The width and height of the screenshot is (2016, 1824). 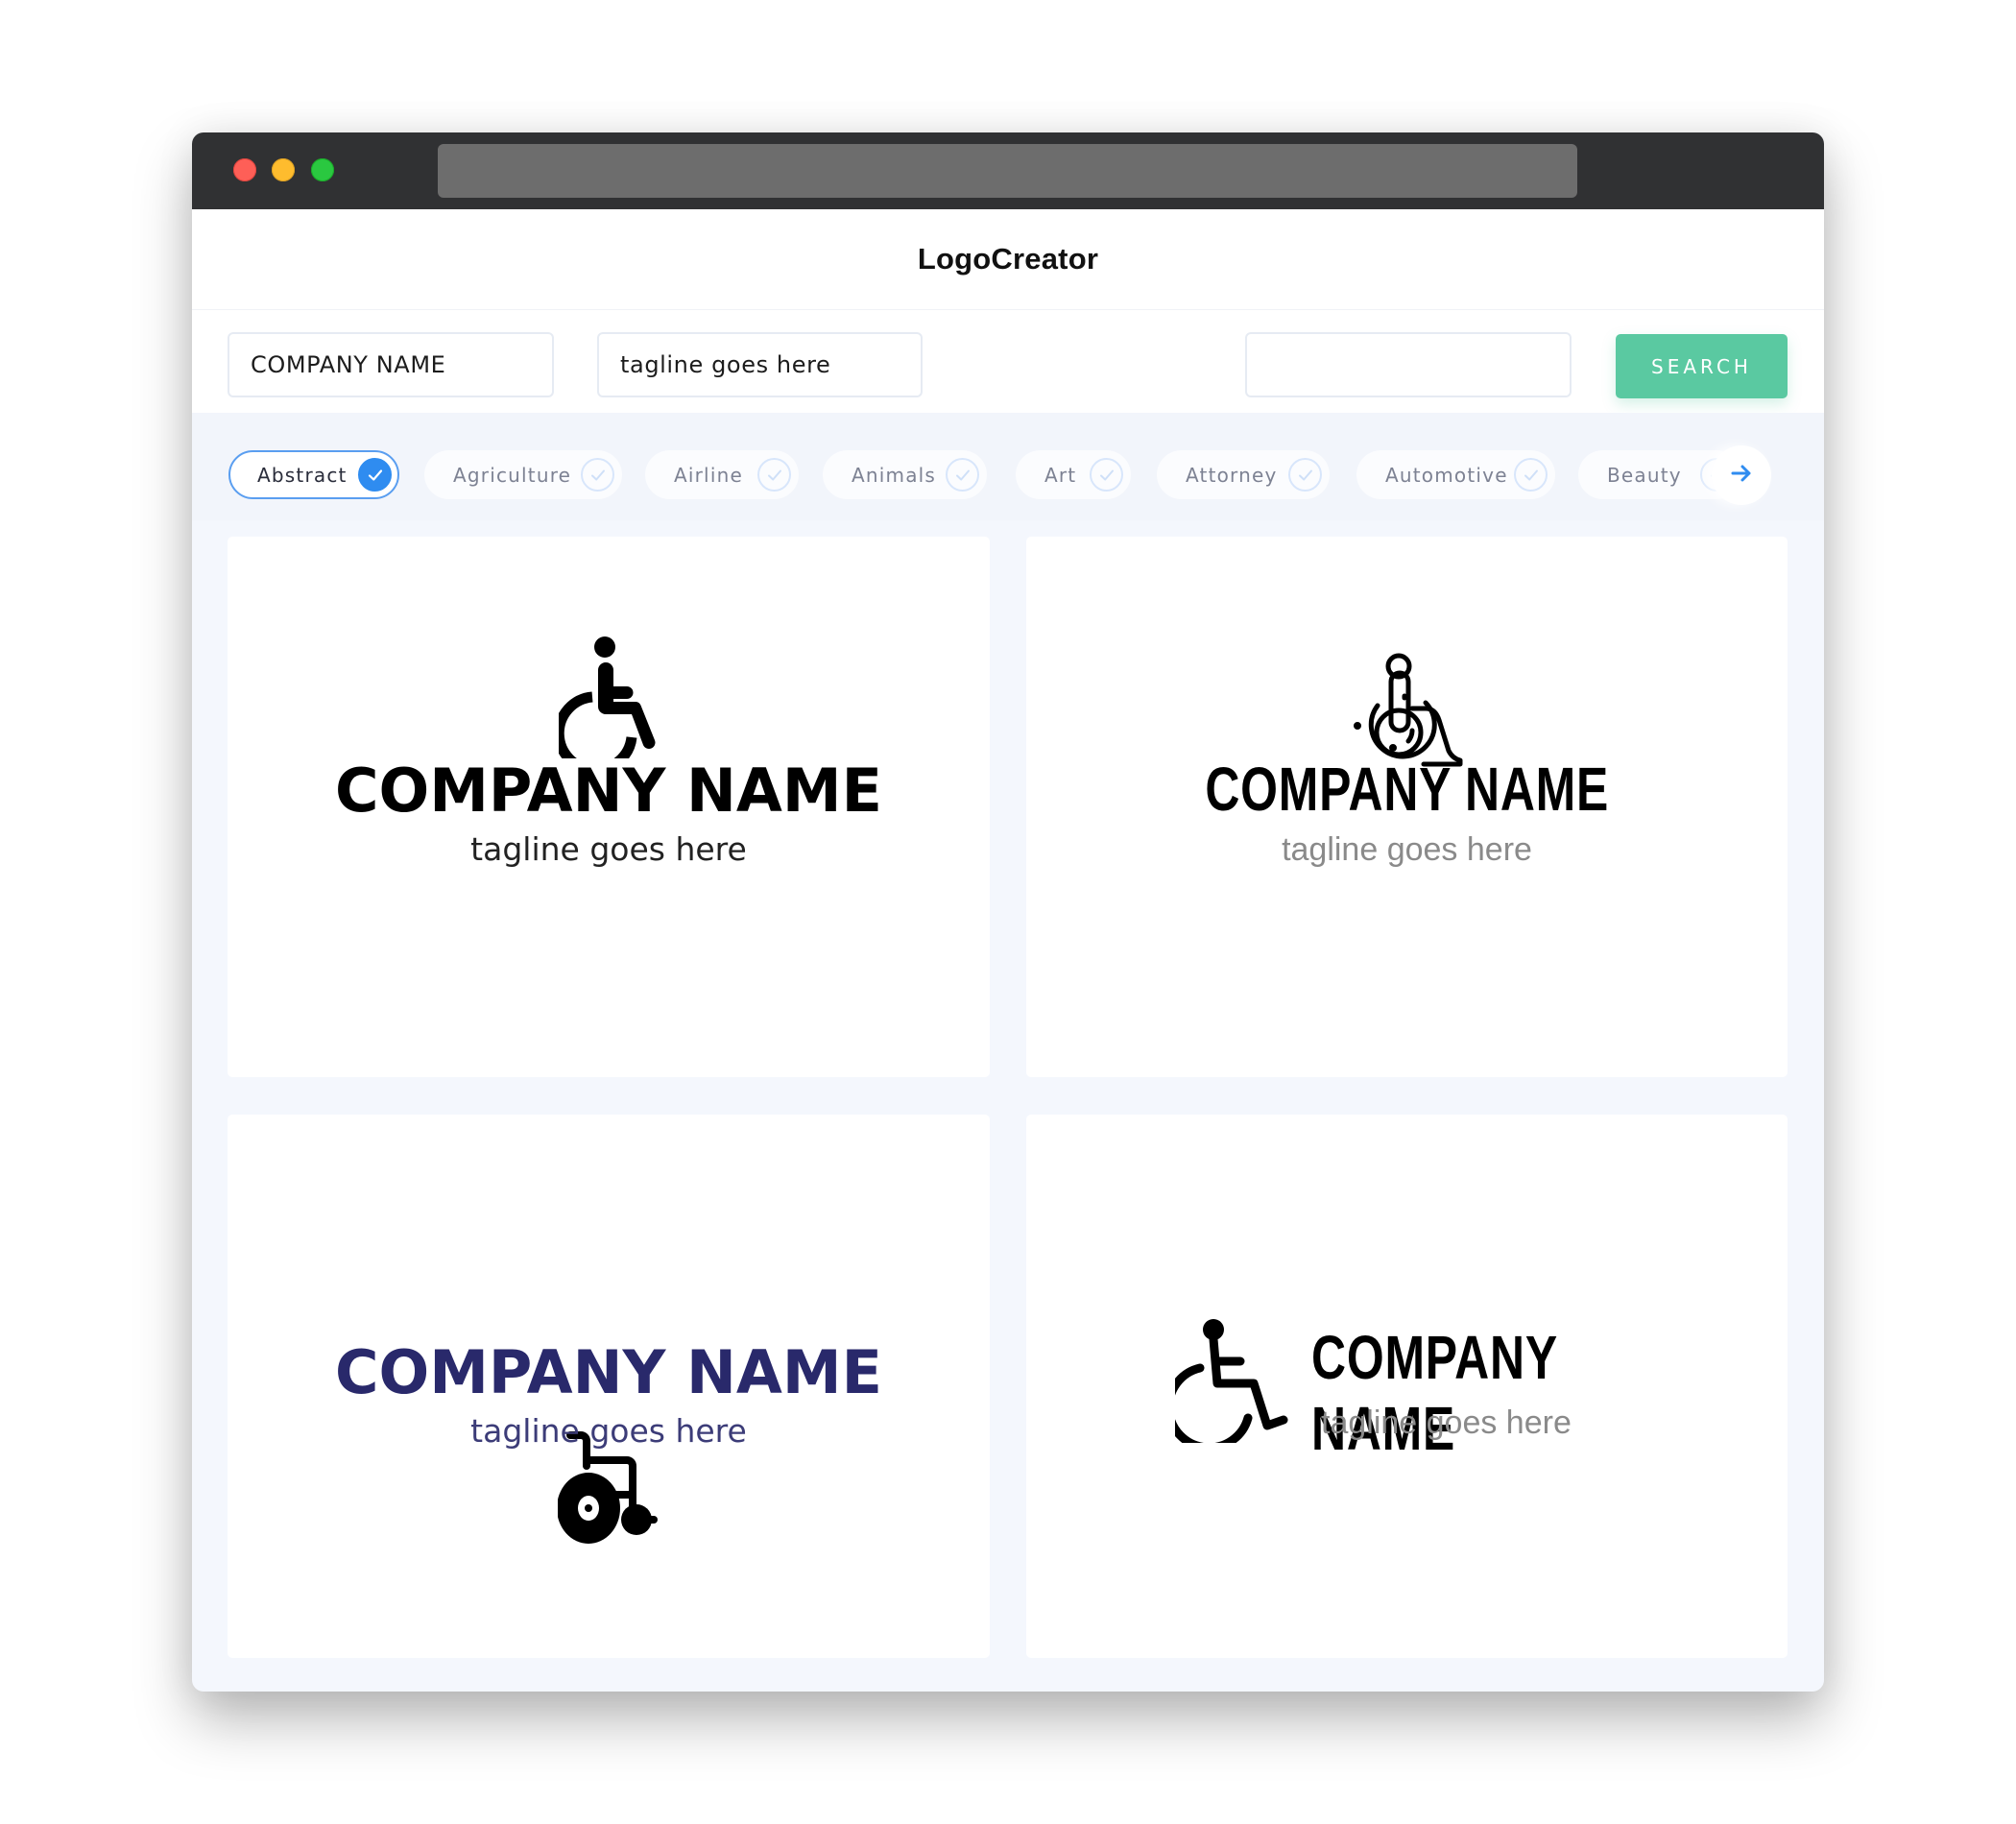 I want to click on arrow-right-icon, so click(x=1742, y=476).